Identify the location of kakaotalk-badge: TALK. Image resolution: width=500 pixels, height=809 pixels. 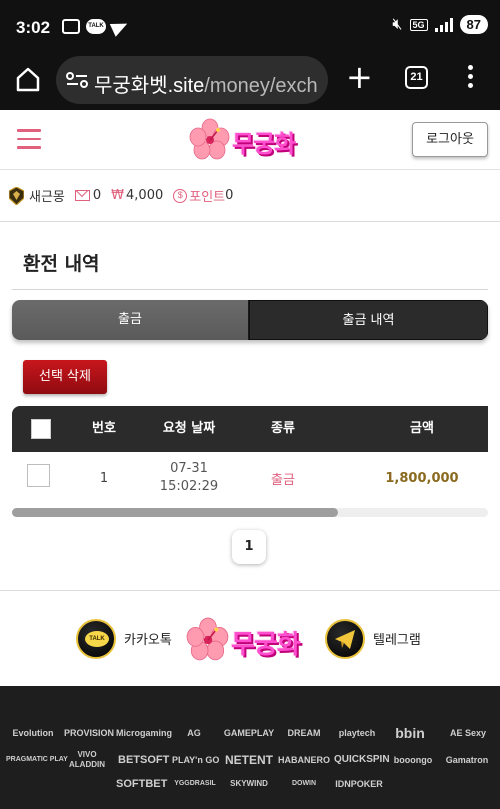
(97, 639).